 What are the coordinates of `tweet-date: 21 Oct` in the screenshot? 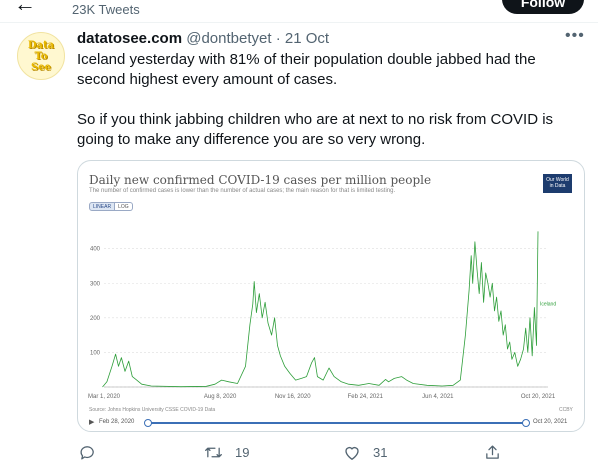 It's located at (307, 38).